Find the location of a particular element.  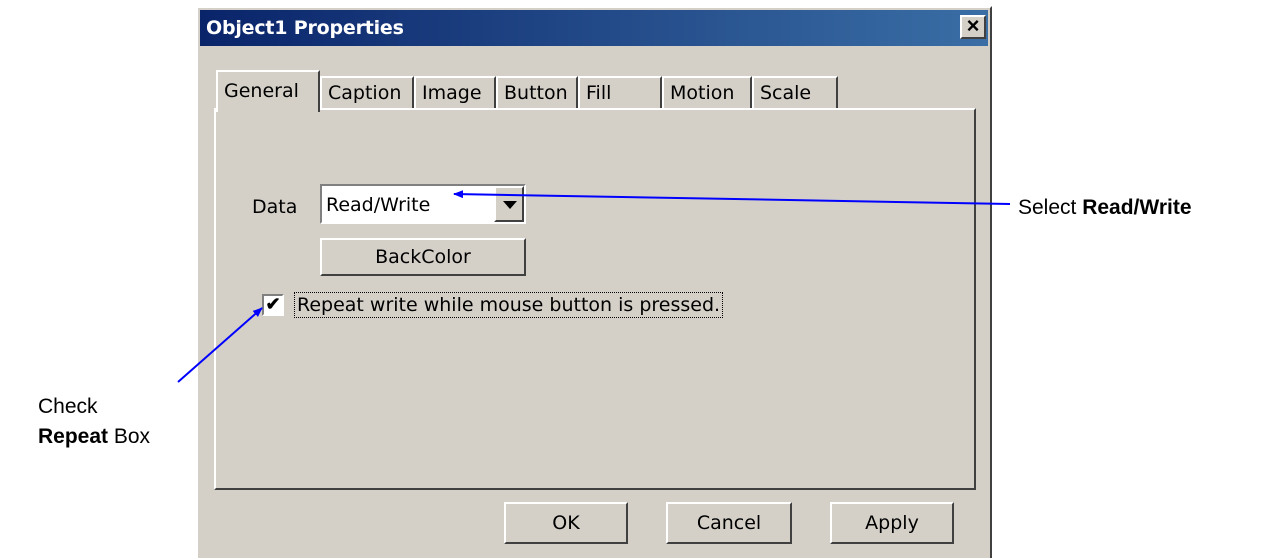

arrow-to-repeat-checkbox is located at coordinates (220, 345).